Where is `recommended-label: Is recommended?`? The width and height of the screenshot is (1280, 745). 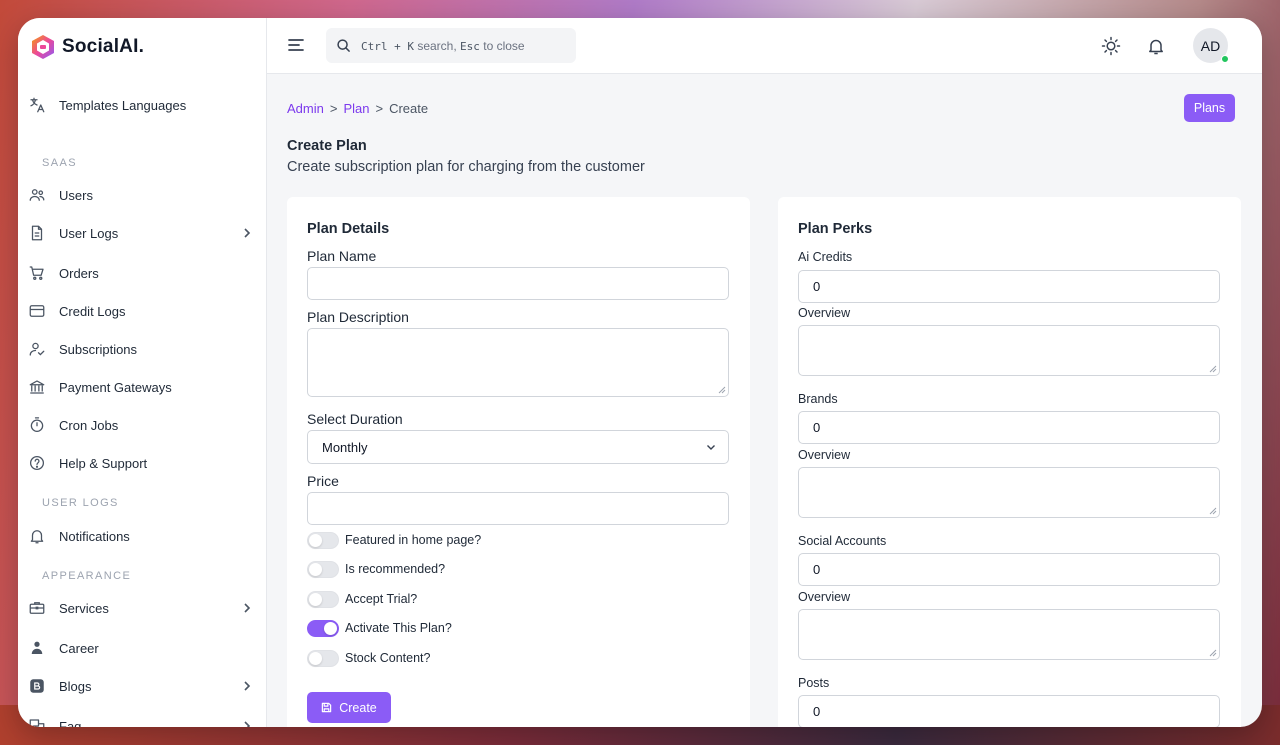 recommended-label: Is recommended? is located at coordinates (395, 569).